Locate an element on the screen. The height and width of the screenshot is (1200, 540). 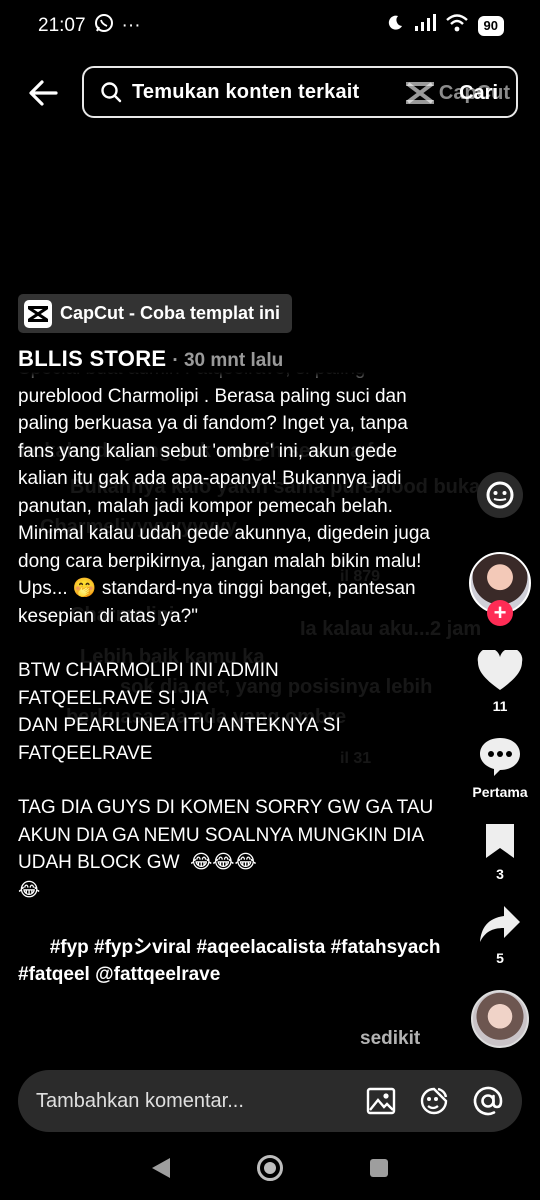
wifi-icon is located at coordinates (456, 26).